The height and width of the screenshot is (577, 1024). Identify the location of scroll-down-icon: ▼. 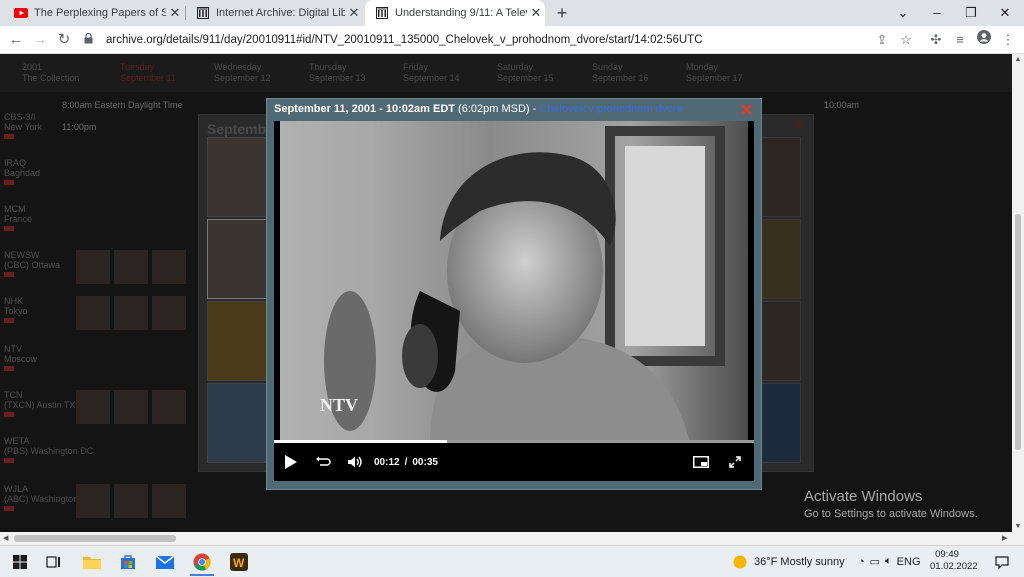
(1018, 526).